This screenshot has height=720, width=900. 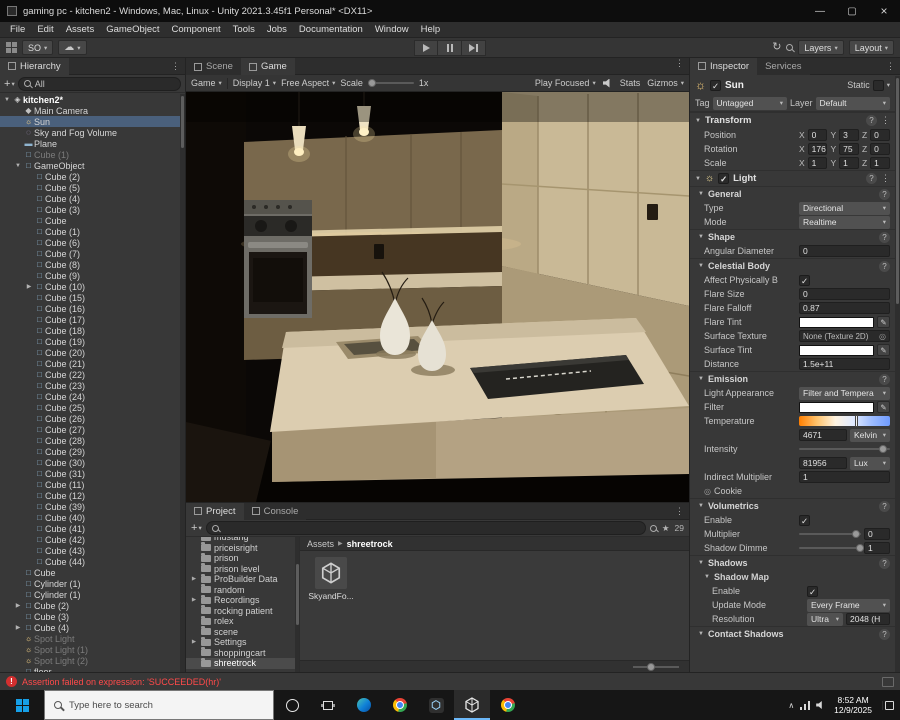 I want to click on section-header-contact-shadows: ▼ Contact Shadows?, so click(x=792, y=633).